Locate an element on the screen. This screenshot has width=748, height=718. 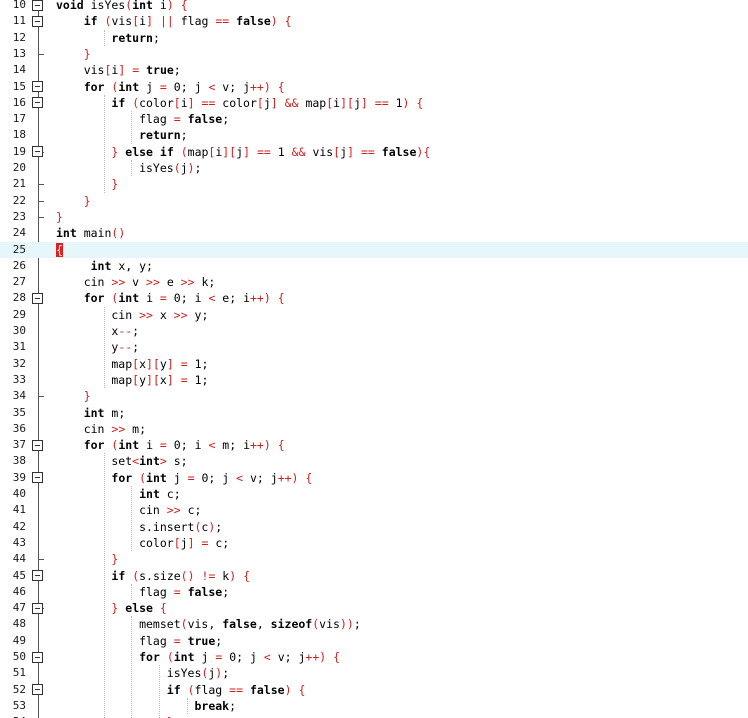
line-number: 12 is located at coordinates (19, 37).